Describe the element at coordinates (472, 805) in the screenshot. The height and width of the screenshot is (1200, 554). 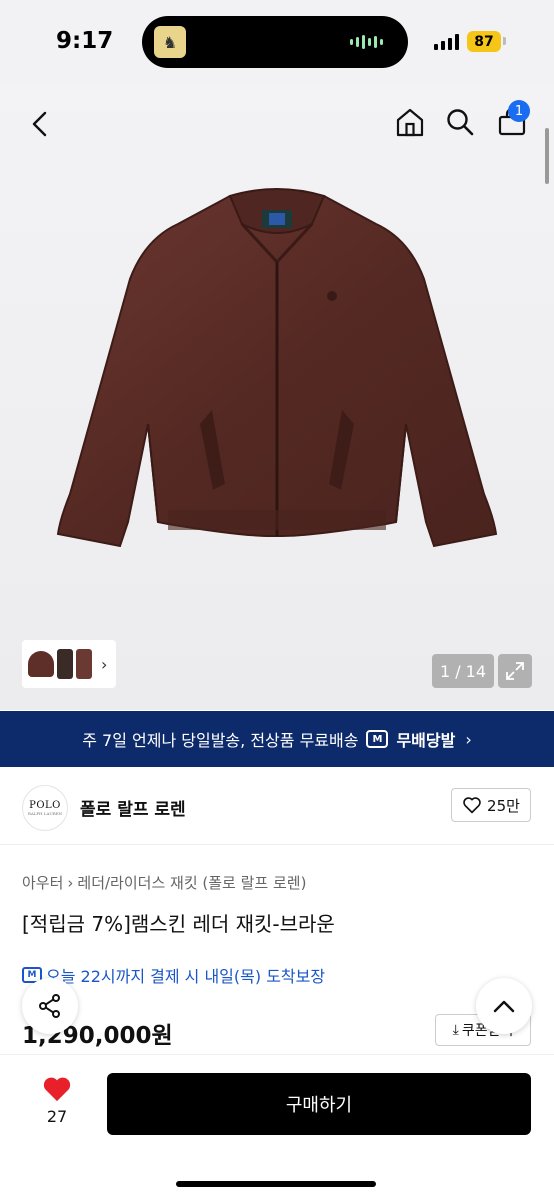
I see `heart-outline-icon` at that location.